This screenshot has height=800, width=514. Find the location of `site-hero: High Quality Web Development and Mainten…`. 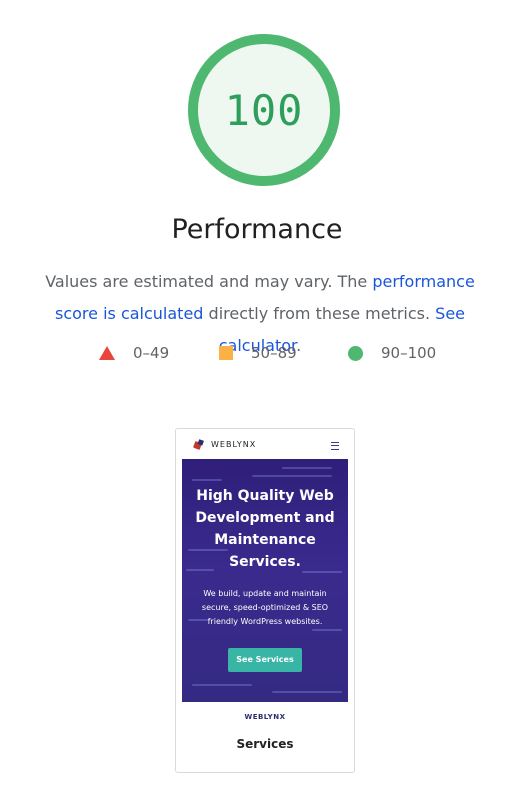

site-hero: High Quality Web Development and Mainten… is located at coordinates (265, 580).